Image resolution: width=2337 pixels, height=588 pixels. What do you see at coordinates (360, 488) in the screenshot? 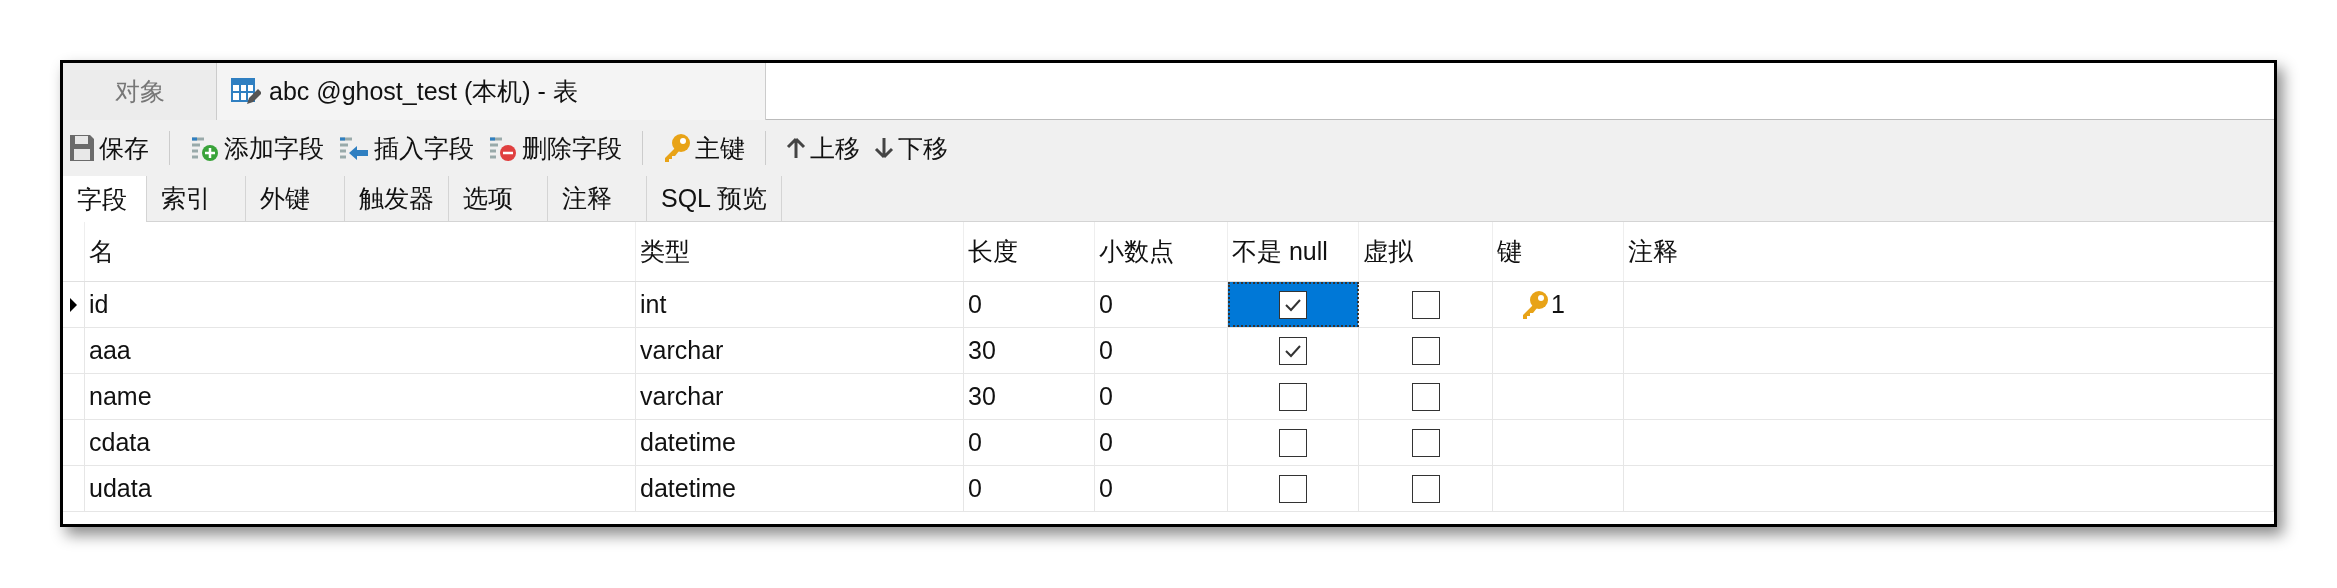
I see `table-cell: udata` at bounding box center [360, 488].